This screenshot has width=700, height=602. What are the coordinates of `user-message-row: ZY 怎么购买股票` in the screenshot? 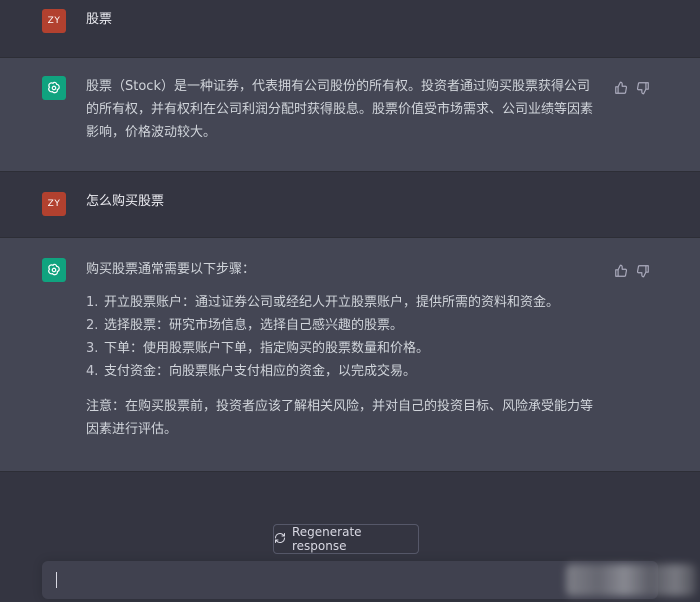 It's located at (350, 205).